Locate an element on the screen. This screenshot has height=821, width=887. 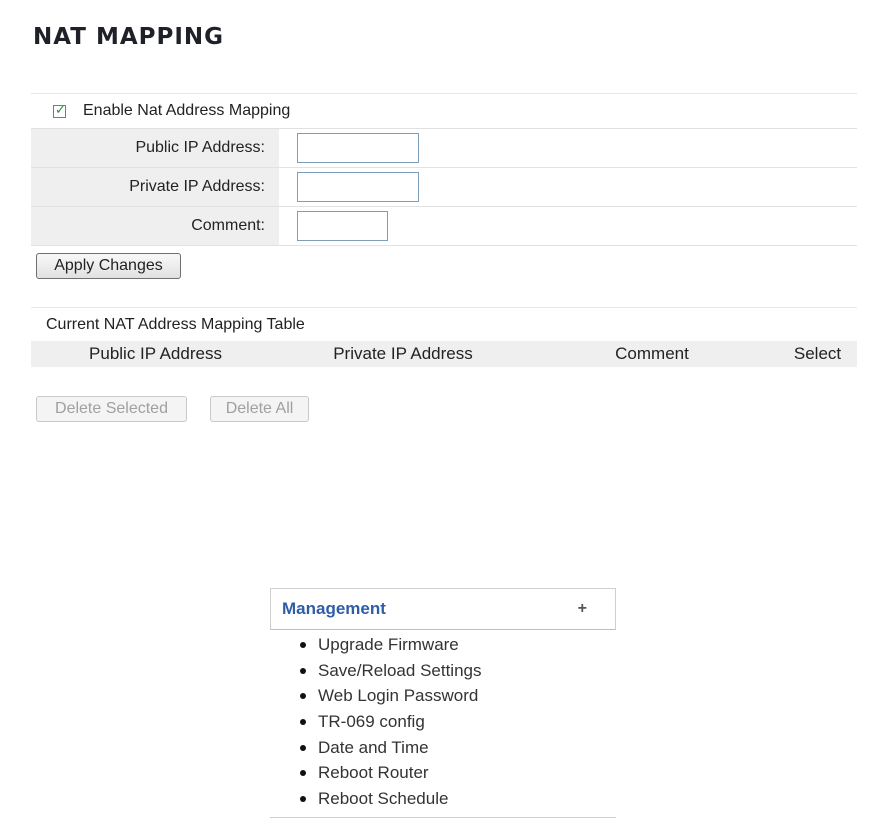
menu-item-label: Reboot Schedule is located at coordinates (383, 798).